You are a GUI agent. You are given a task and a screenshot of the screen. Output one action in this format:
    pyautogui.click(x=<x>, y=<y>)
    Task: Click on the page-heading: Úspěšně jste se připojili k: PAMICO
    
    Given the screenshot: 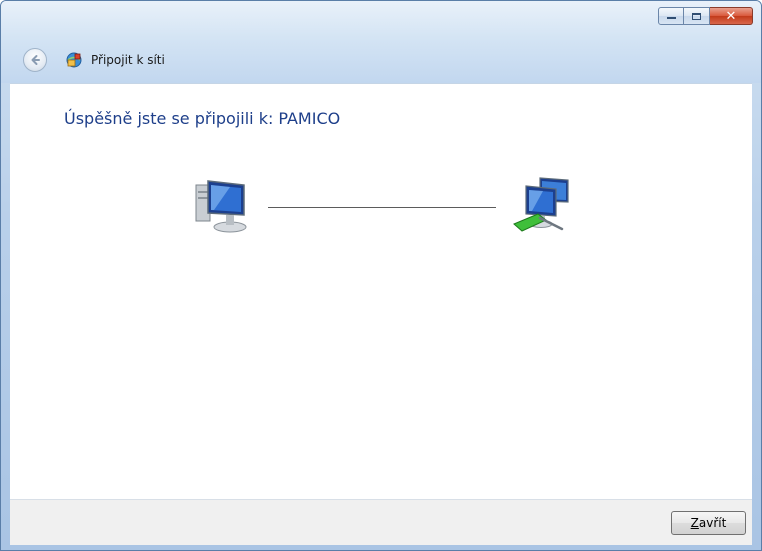 What is the action you would take?
    pyautogui.click(x=202, y=118)
    